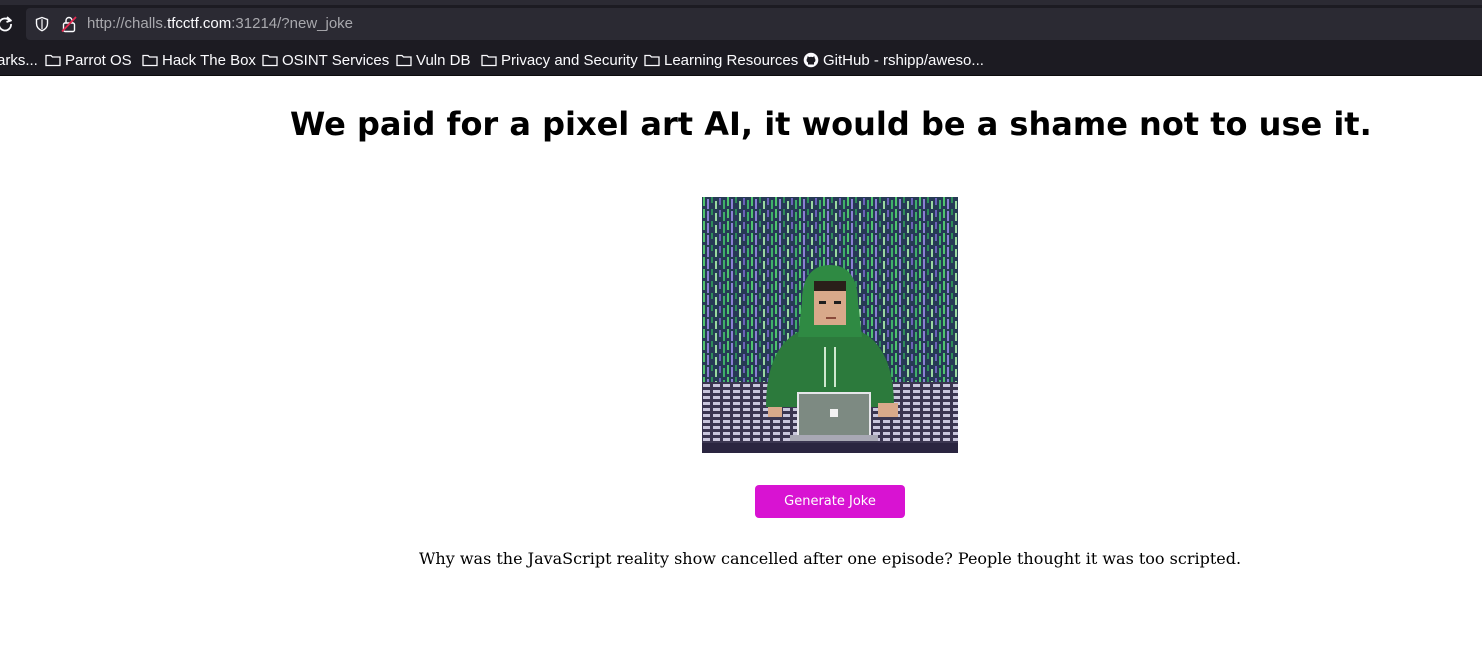 Image resolution: width=1482 pixels, height=657 pixels. Describe the element at coordinates (741, 2) in the screenshot. I see `tab-strip-edge` at that location.